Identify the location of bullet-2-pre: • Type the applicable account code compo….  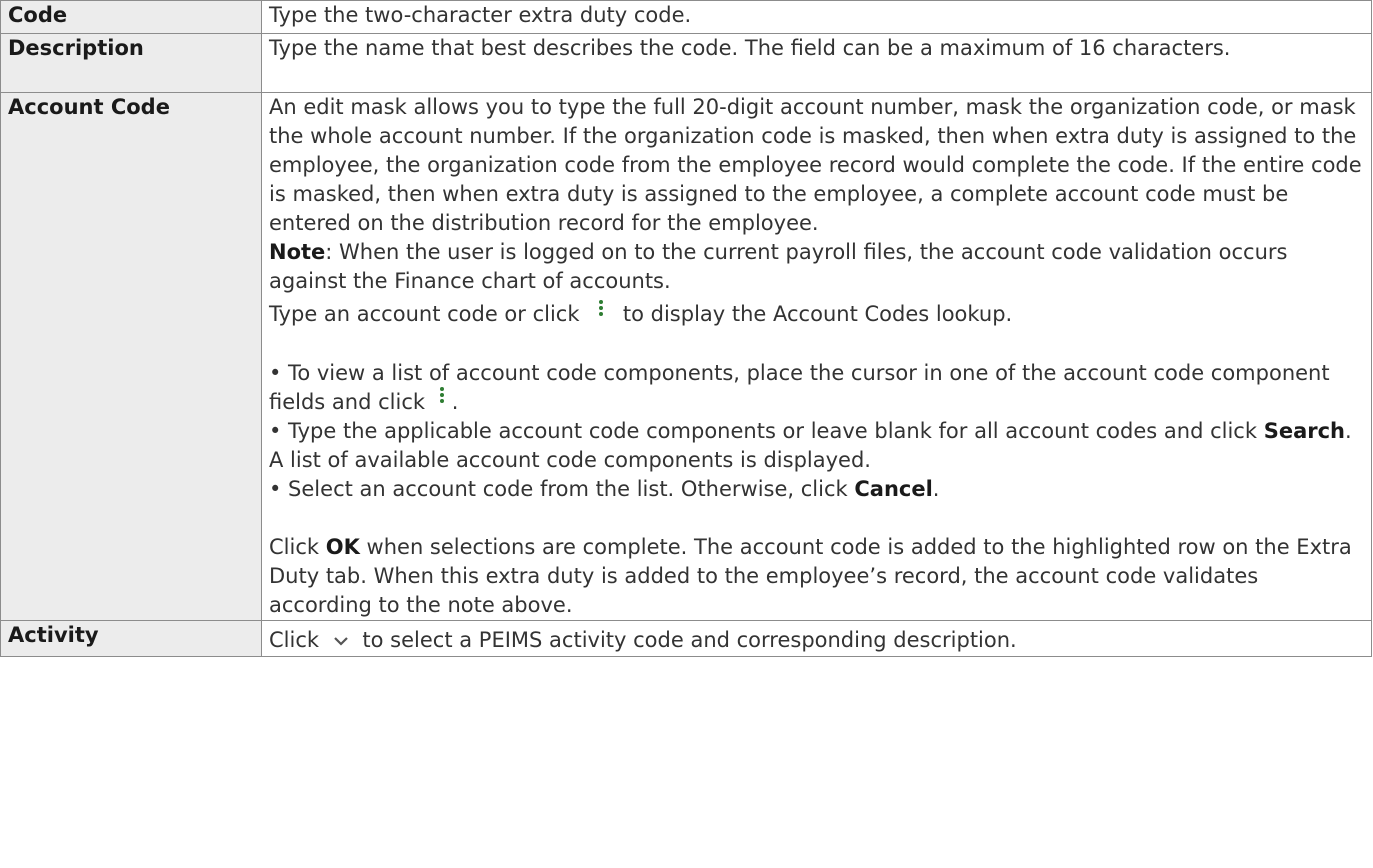
(763, 431).